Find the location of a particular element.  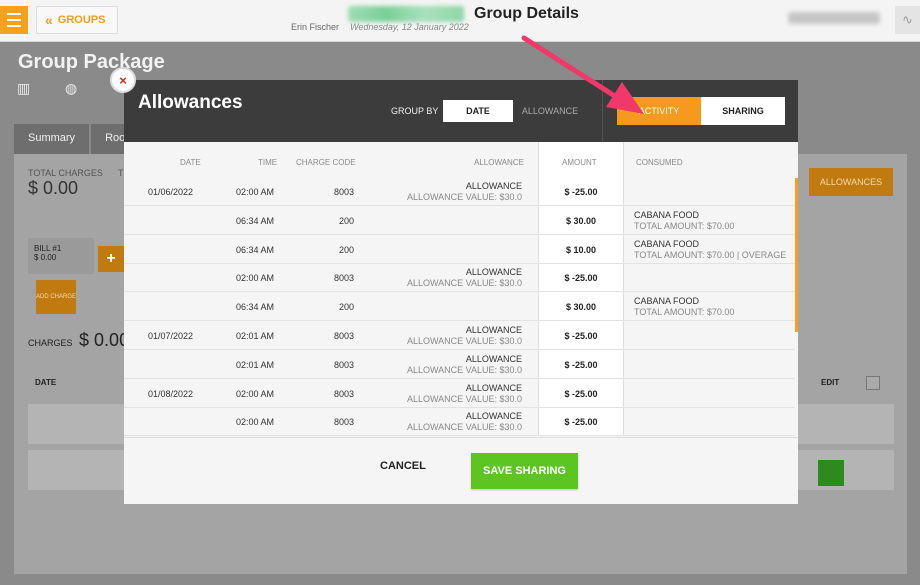

pulse-icon: ∿ is located at coordinates (907, 20).